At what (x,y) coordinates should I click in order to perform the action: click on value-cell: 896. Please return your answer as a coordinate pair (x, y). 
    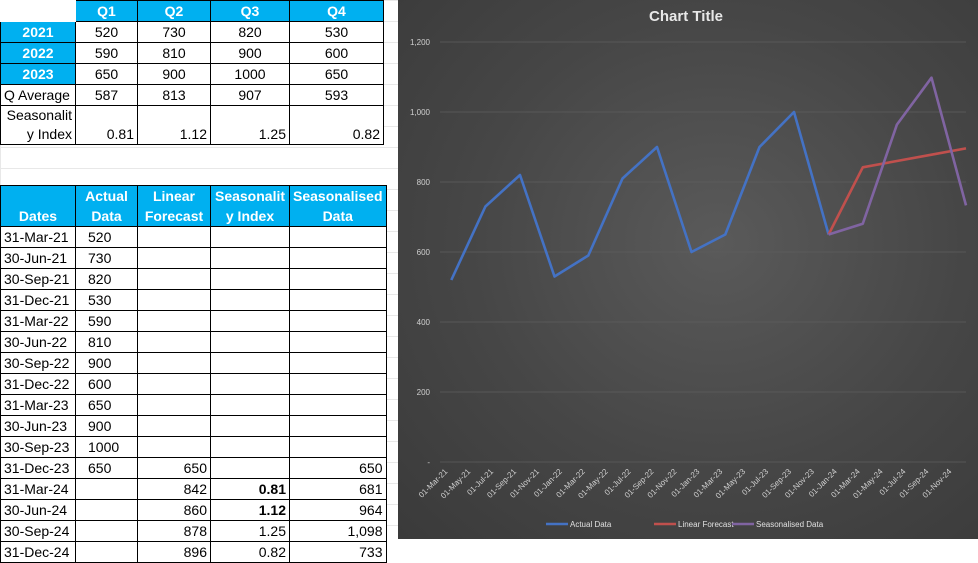
    Looking at the image, I should click on (174, 552).